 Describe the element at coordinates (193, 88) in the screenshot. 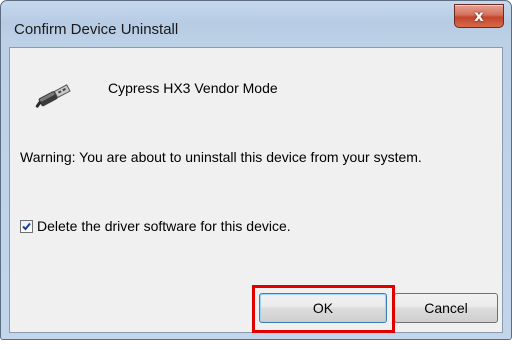

I see `device-name: Cypress HX3 Vendor Mode` at that location.